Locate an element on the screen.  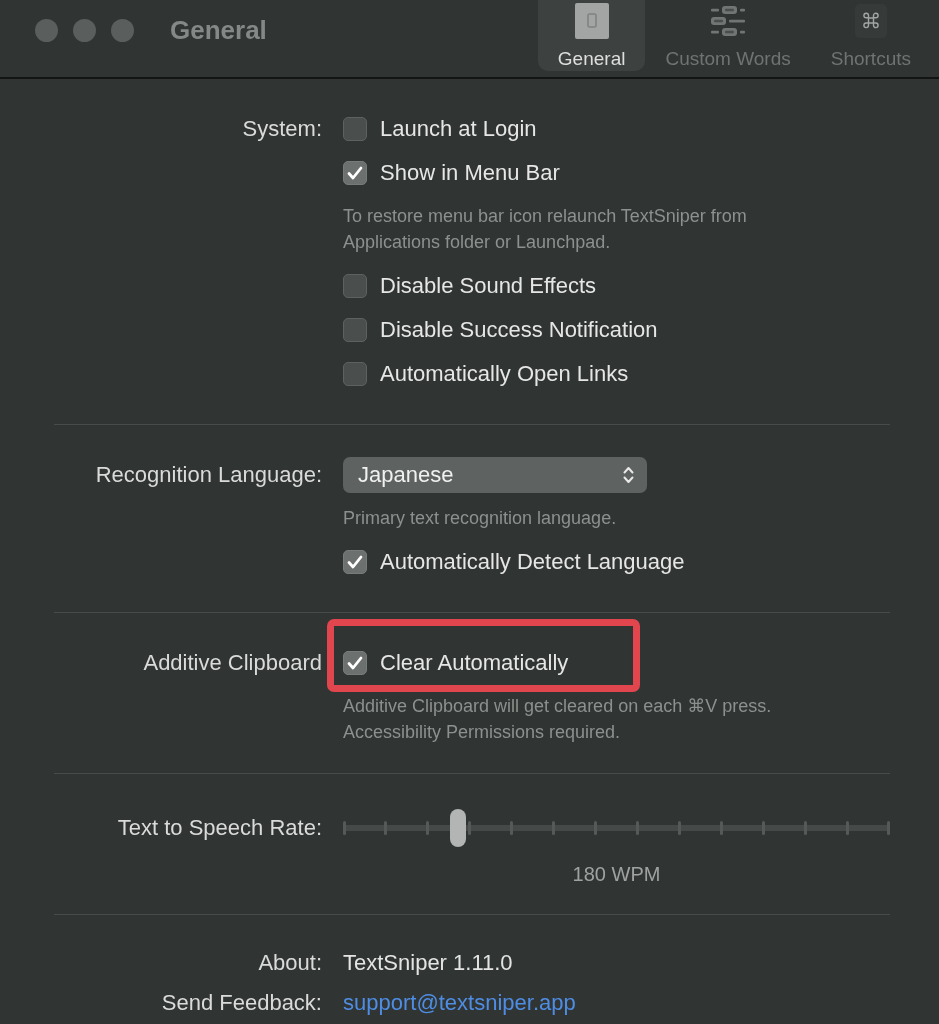
window-title: General is located at coordinates (218, 30).